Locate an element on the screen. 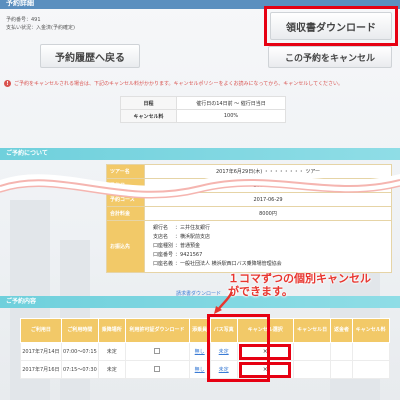  column-header: 利用許可証ダウンロード is located at coordinates (157, 330).